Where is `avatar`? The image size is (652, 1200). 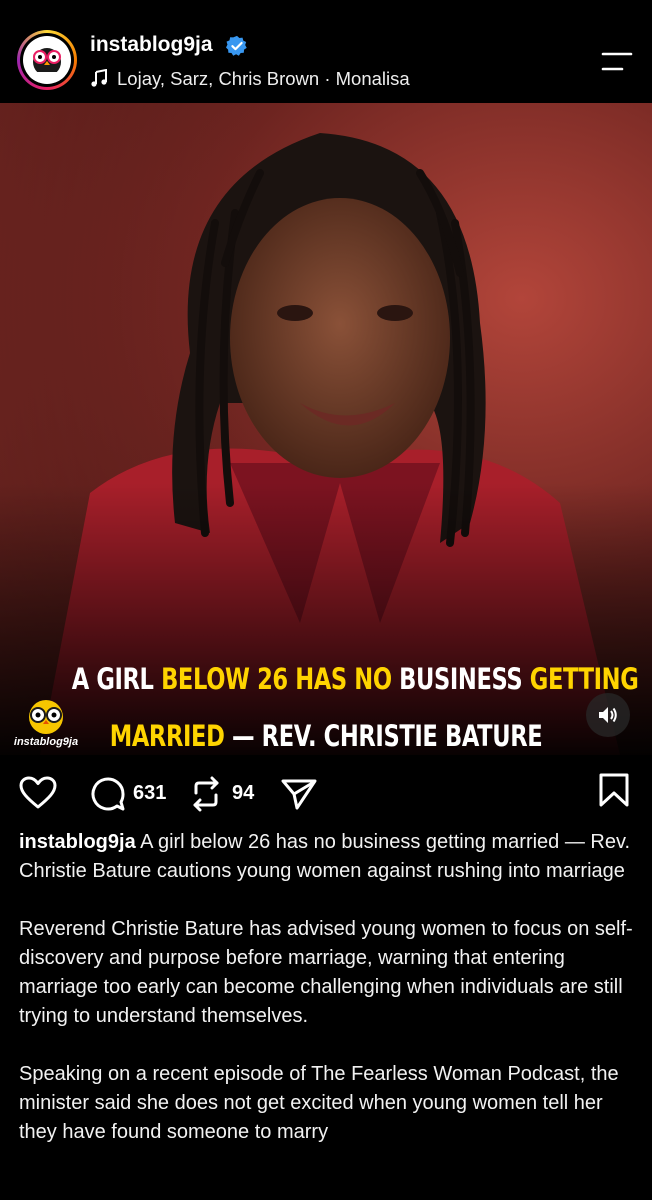 avatar is located at coordinates (47, 60).